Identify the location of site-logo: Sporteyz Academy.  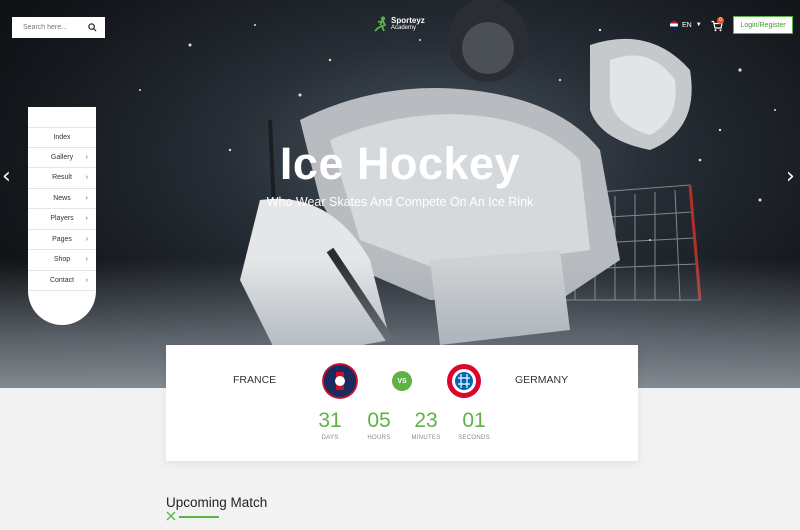
(399, 24).